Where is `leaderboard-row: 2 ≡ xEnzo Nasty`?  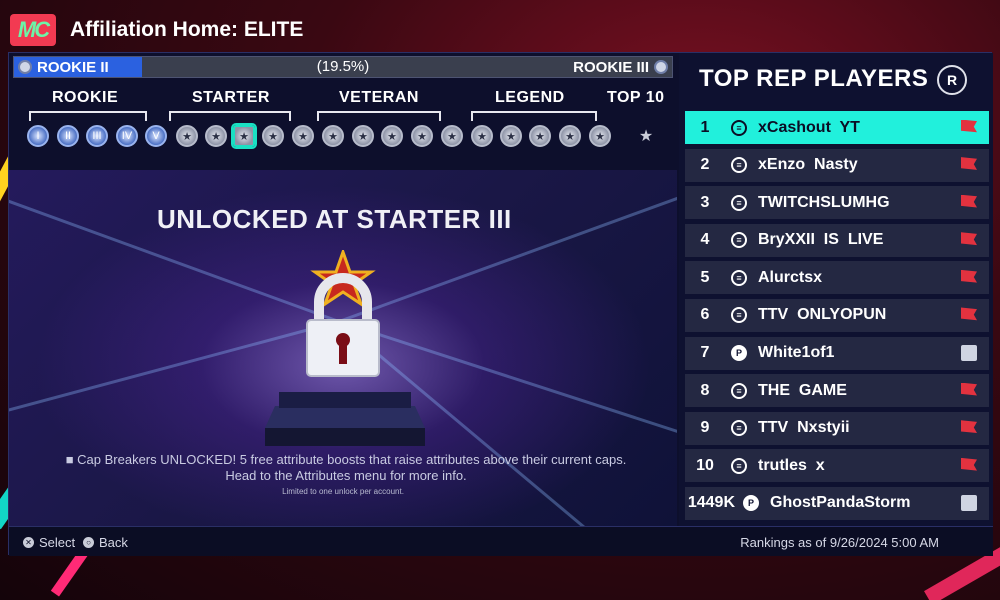
leaderboard-row: 2 ≡ xEnzo Nasty is located at coordinates (837, 165).